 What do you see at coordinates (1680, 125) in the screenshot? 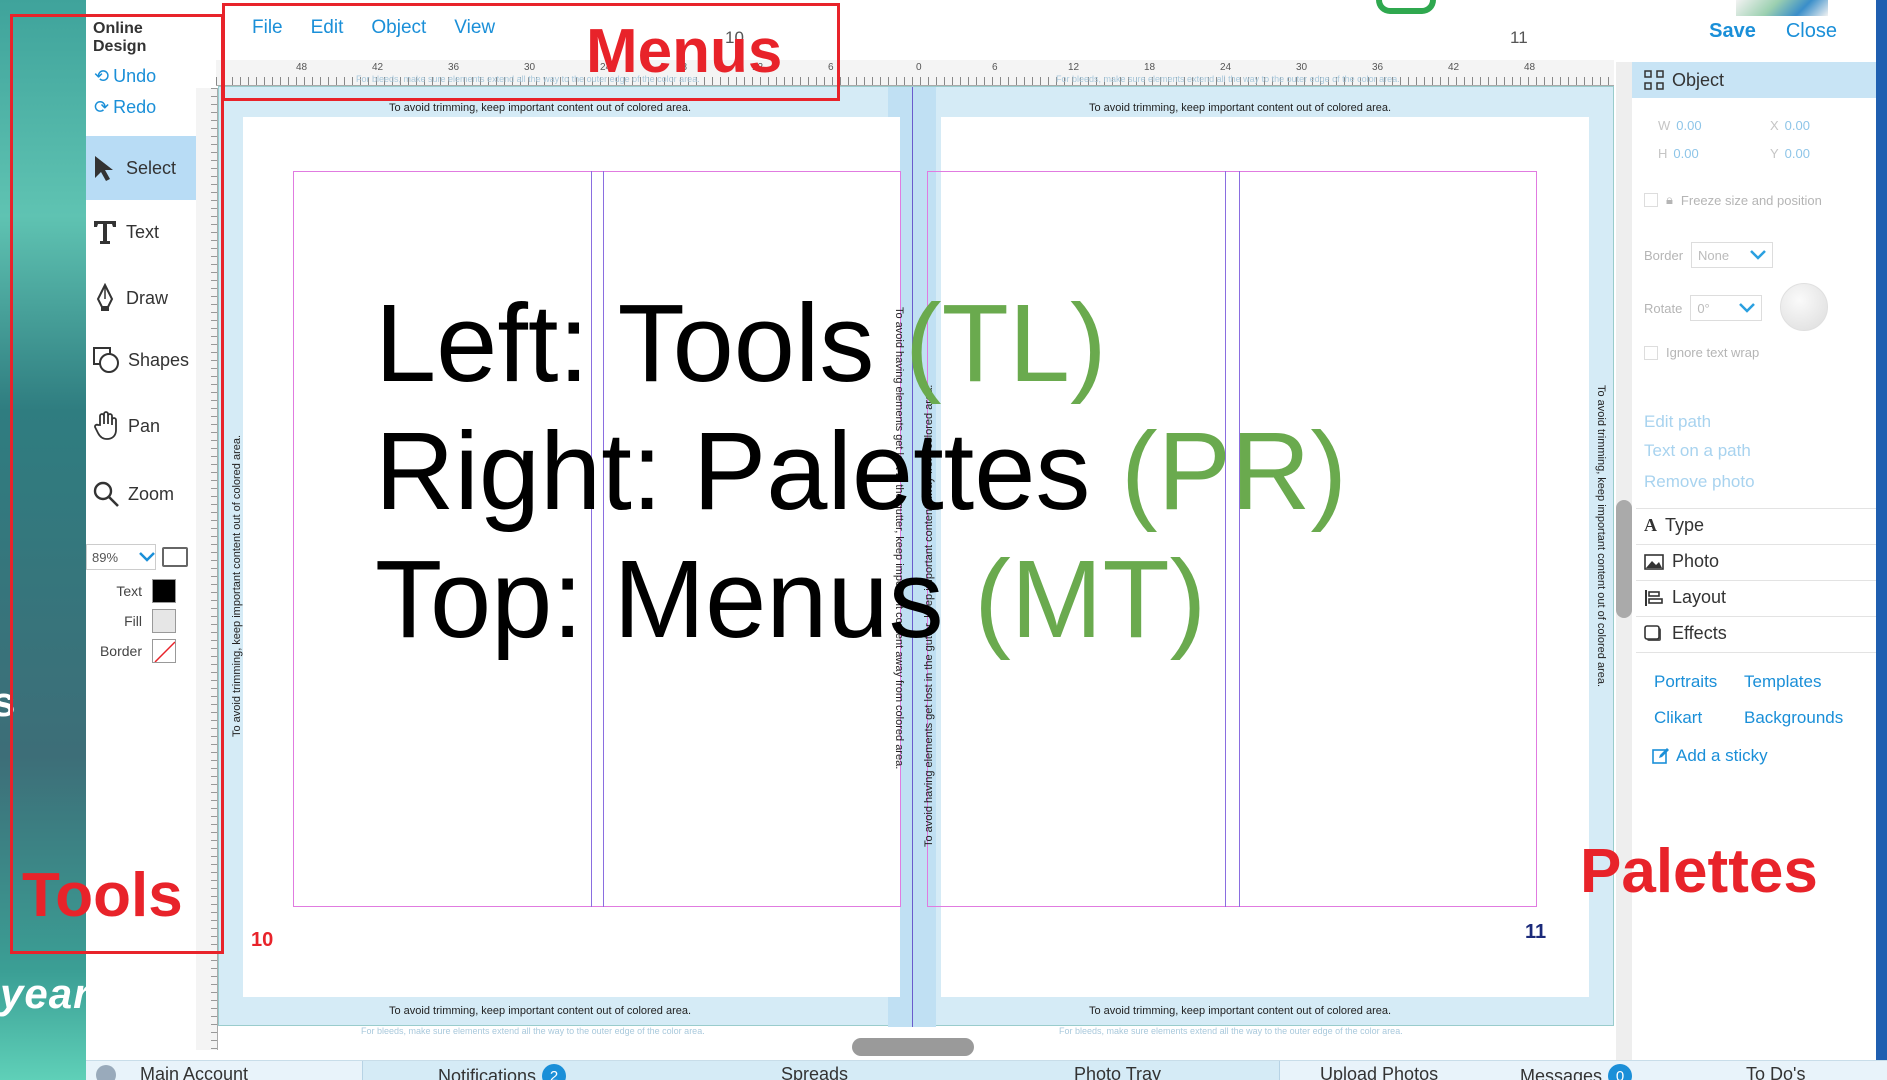
I see `width-field: W 0.00` at bounding box center [1680, 125].